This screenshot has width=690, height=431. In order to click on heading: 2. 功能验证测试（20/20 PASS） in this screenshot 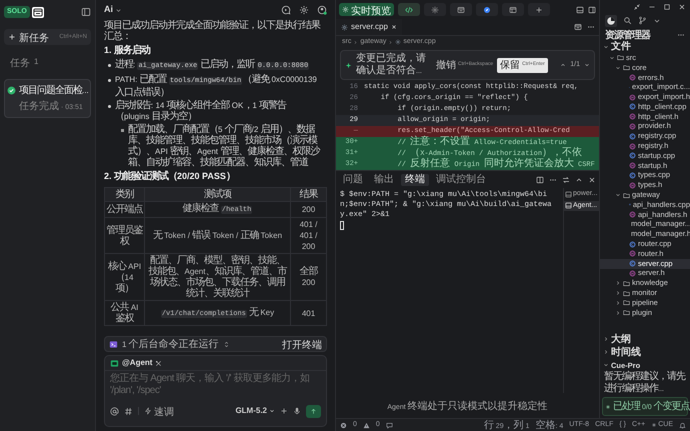, I will do `click(170, 176)`.